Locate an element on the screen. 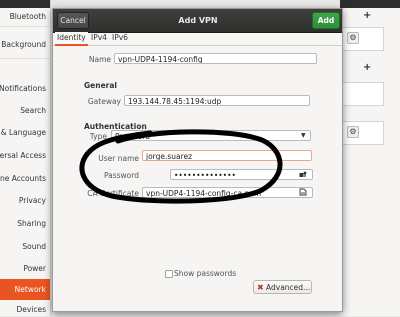  tab-identity: Identity is located at coordinates (71, 39).